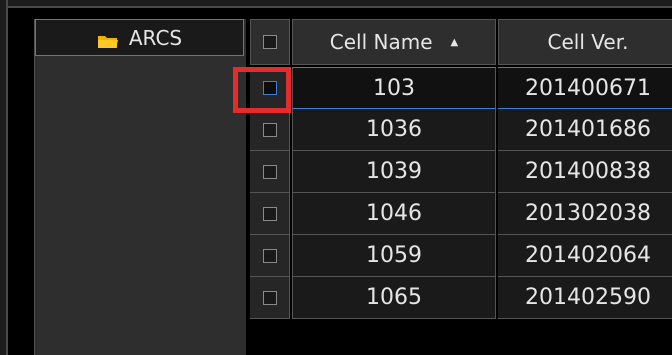 The height and width of the screenshot is (355, 672). Describe the element at coordinates (585, 172) in the screenshot. I see `cell-version: 201400838` at that location.